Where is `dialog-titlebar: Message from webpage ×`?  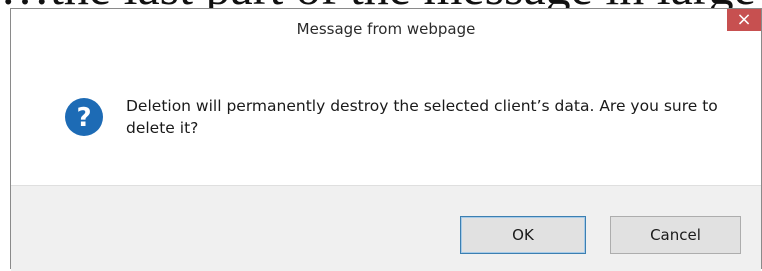 dialog-titlebar: Message from webpage × is located at coordinates (386, 29).